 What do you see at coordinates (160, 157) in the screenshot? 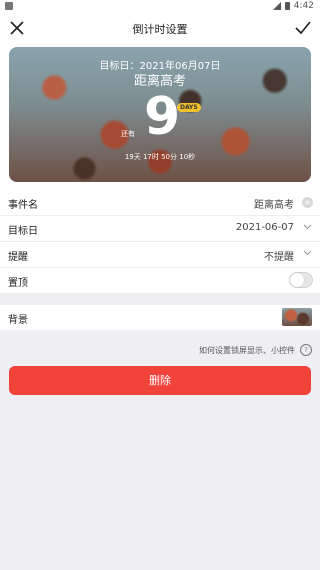
I see `countdown-detail: 19天 17时 50分 10秒` at bounding box center [160, 157].